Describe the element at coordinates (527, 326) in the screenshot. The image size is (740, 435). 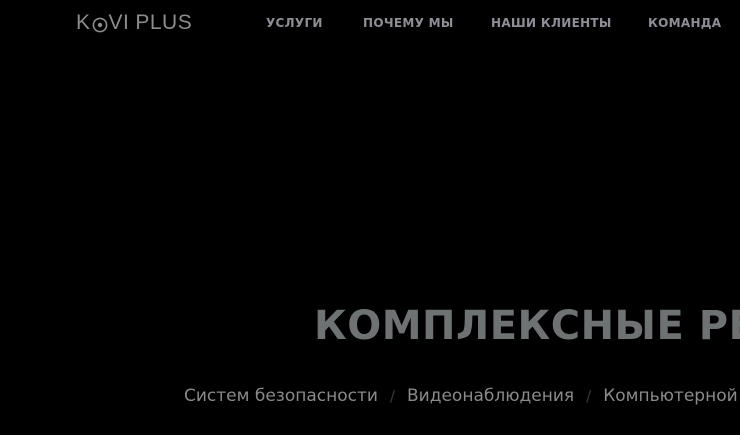
I see `hero-title: КОМПЛЕКСНЫЕ РЕ` at that location.